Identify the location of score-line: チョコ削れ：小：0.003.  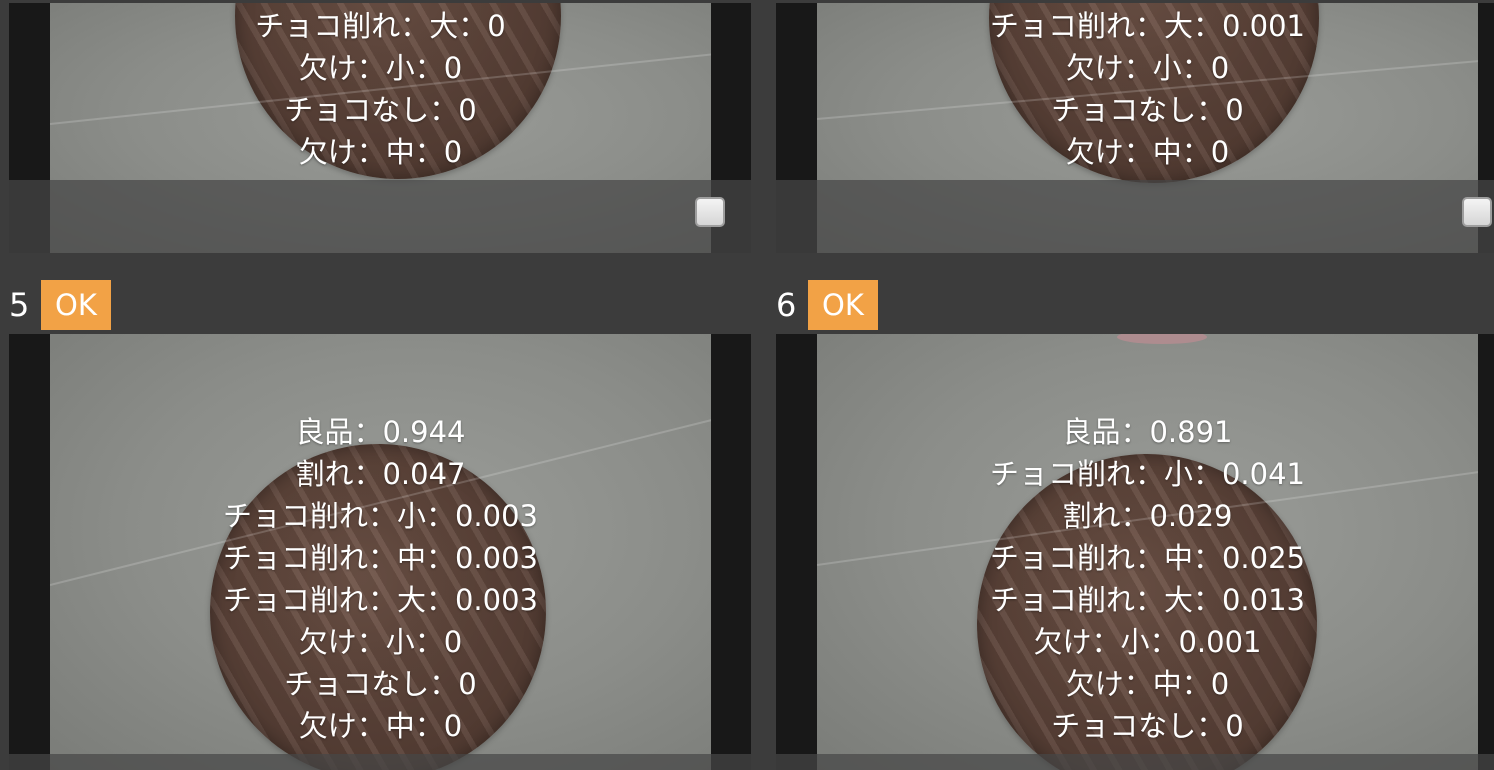
(380, 516).